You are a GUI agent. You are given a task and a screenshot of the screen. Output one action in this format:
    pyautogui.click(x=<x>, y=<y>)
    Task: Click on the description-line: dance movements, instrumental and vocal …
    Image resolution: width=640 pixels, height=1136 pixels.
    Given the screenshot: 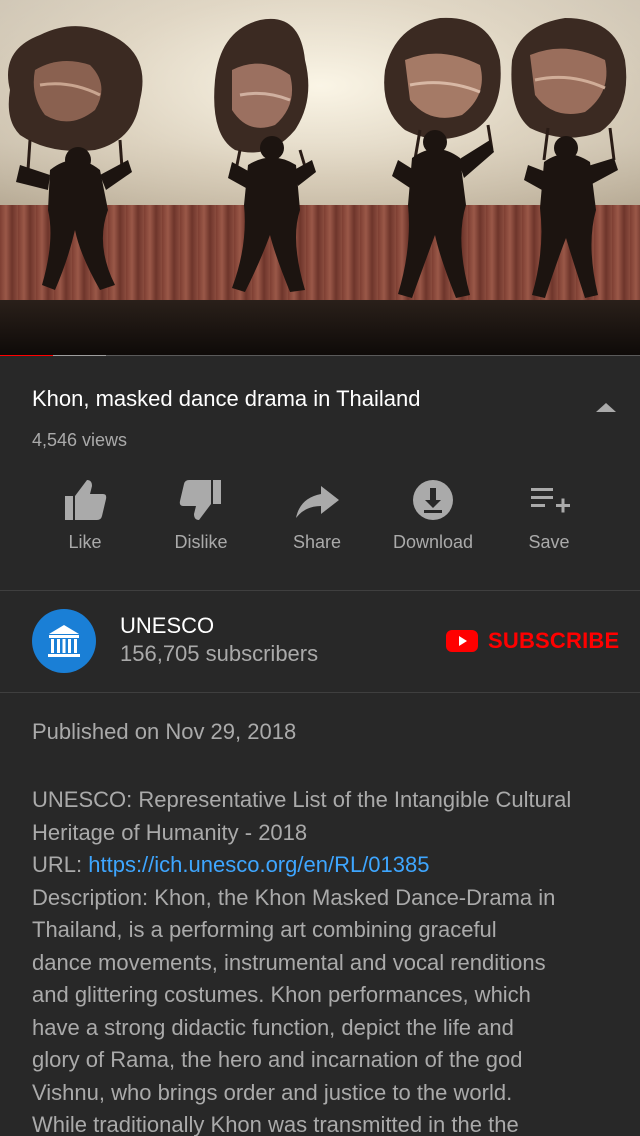 What is the action you would take?
    pyautogui.click(x=289, y=962)
    